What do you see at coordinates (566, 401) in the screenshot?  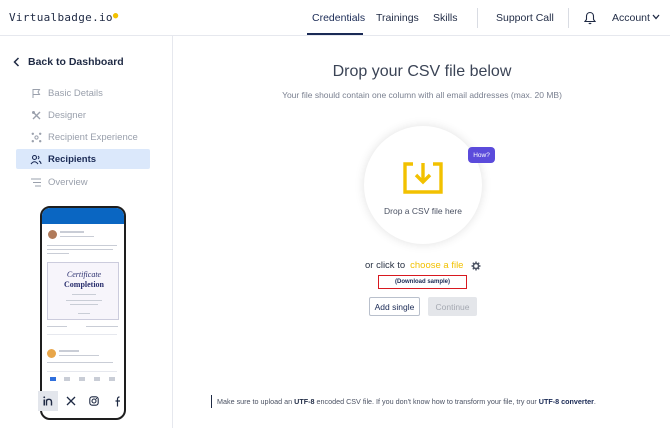 I see `utf8-converter-link: UTF-8 converter` at bounding box center [566, 401].